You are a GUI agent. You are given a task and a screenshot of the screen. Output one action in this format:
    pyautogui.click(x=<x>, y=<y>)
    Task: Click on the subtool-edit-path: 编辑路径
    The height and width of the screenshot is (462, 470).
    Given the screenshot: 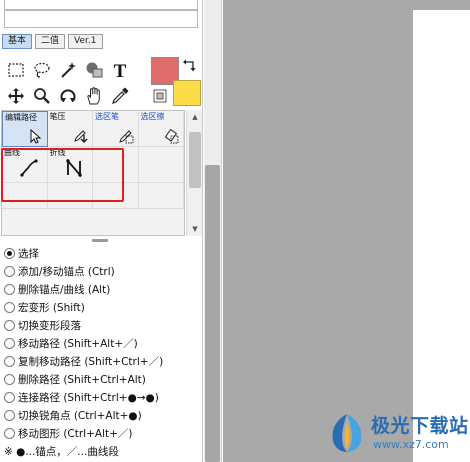 What is the action you would take?
    pyautogui.click(x=25, y=129)
    